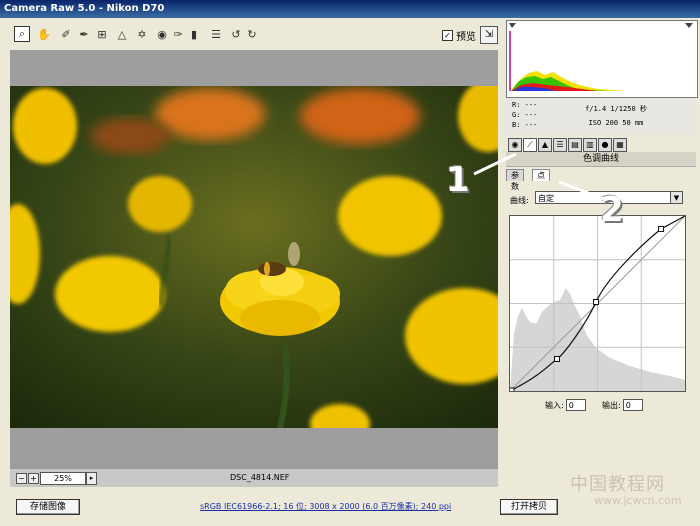 This screenshot has width=700, height=526. What do you see at coordinates (102, 34) in the screenshot?
I see `crop-tool-icon: ⊞` at bounding box center [102, 34].